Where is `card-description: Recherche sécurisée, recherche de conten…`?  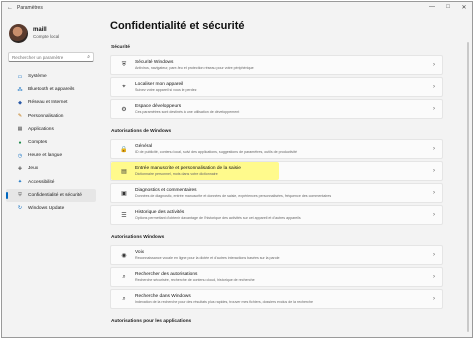
card-description: Recherche sécurisée, recherche de conten… is located at coordinates (195, 280).